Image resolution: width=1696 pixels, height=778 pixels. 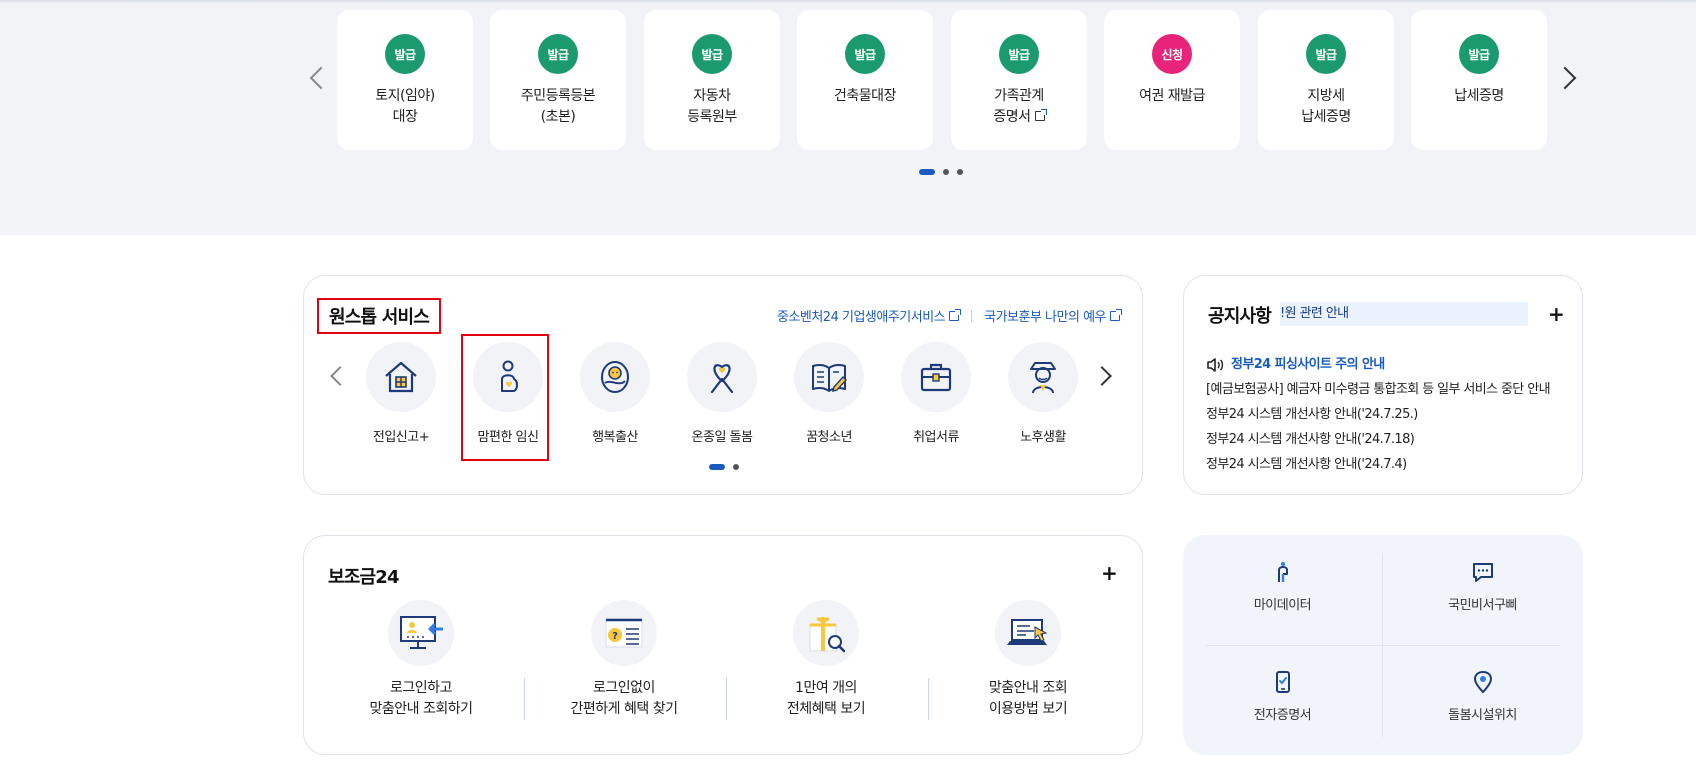 What do you see at coordinates (1045, 317) in the screenshot?
I see `link-veterans-text: 국가보훈부 나만의 예우` at bounding box center [1045, 317].